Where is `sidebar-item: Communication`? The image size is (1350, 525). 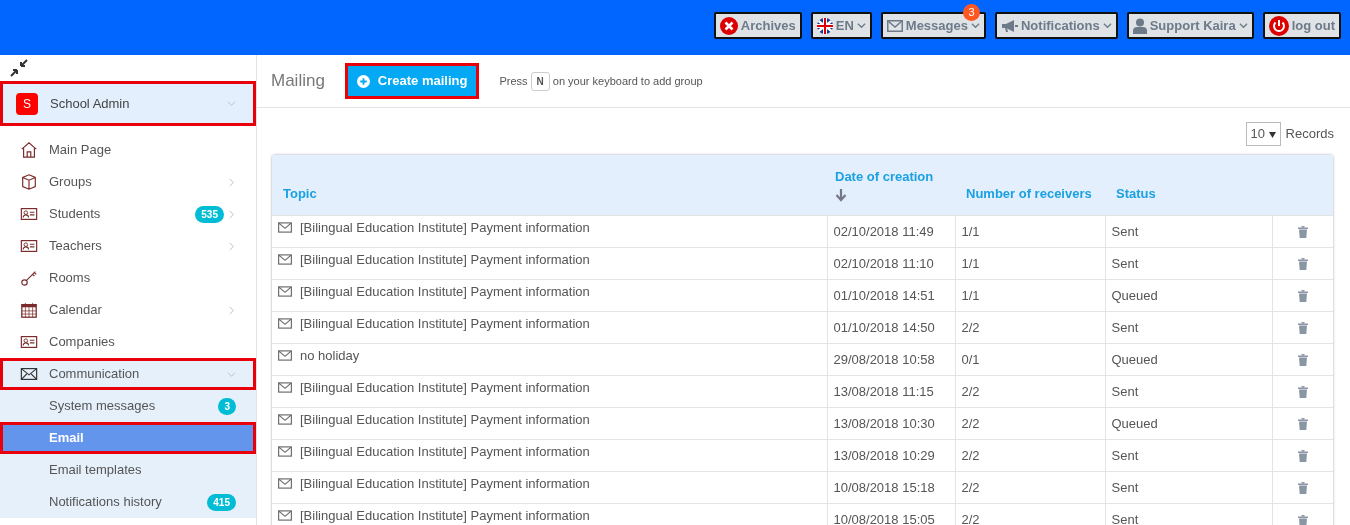
sidebar-item: Communication is located at coordinates (128, 374).